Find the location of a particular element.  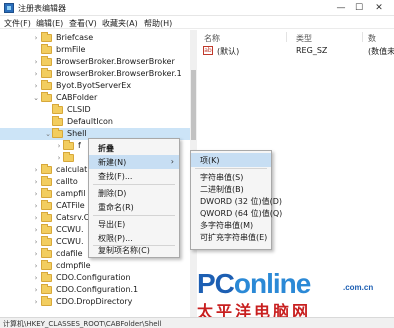

status-path: 计算机\HKEY_CLASSES_ROOT\CABFolder\Shell is located at coordinates (82, 324).